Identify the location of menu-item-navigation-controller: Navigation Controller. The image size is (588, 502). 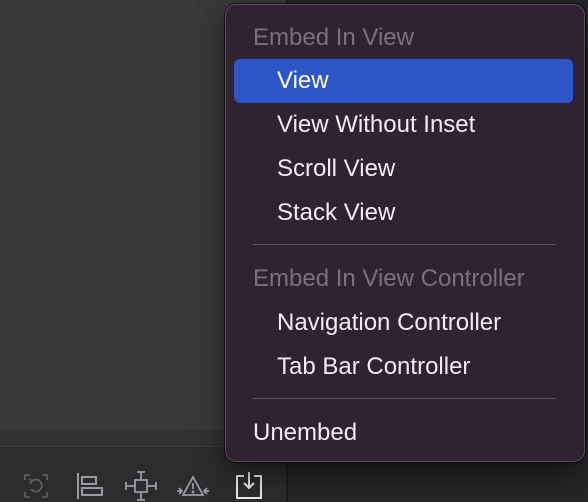
(405, 323).